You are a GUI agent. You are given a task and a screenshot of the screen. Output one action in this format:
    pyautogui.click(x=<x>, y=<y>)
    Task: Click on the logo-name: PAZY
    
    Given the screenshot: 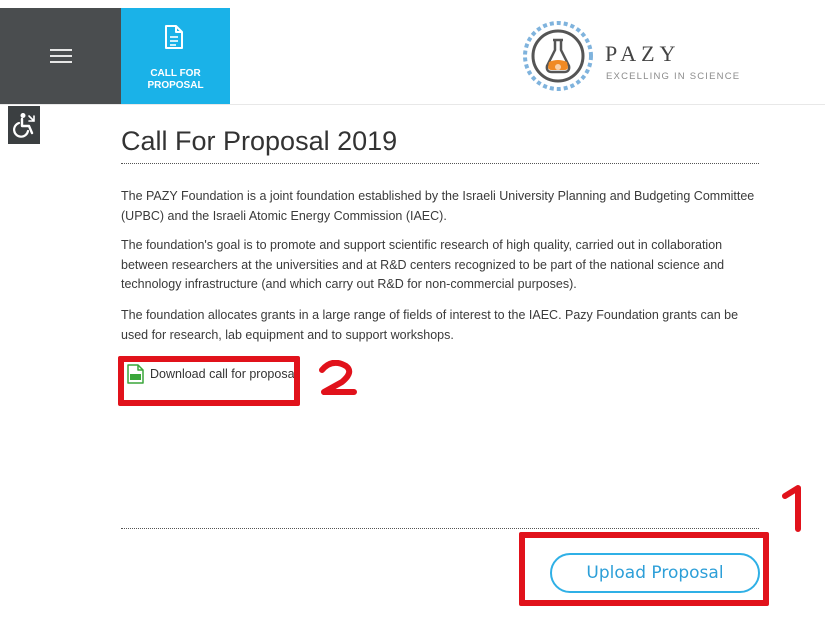 What is the action you would take?
    pyautogui.click(x=643, y=53)
    